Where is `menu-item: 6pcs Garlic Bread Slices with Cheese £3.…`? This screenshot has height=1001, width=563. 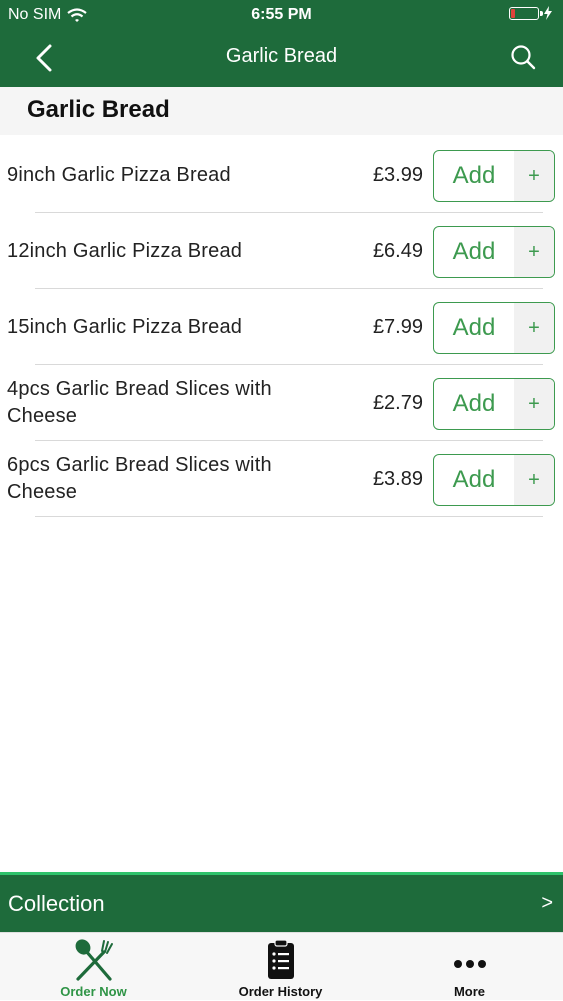 menu-item: 6pcs Garlic Bread Slices with Cheese £3.… is located at coordinates (281, 479).